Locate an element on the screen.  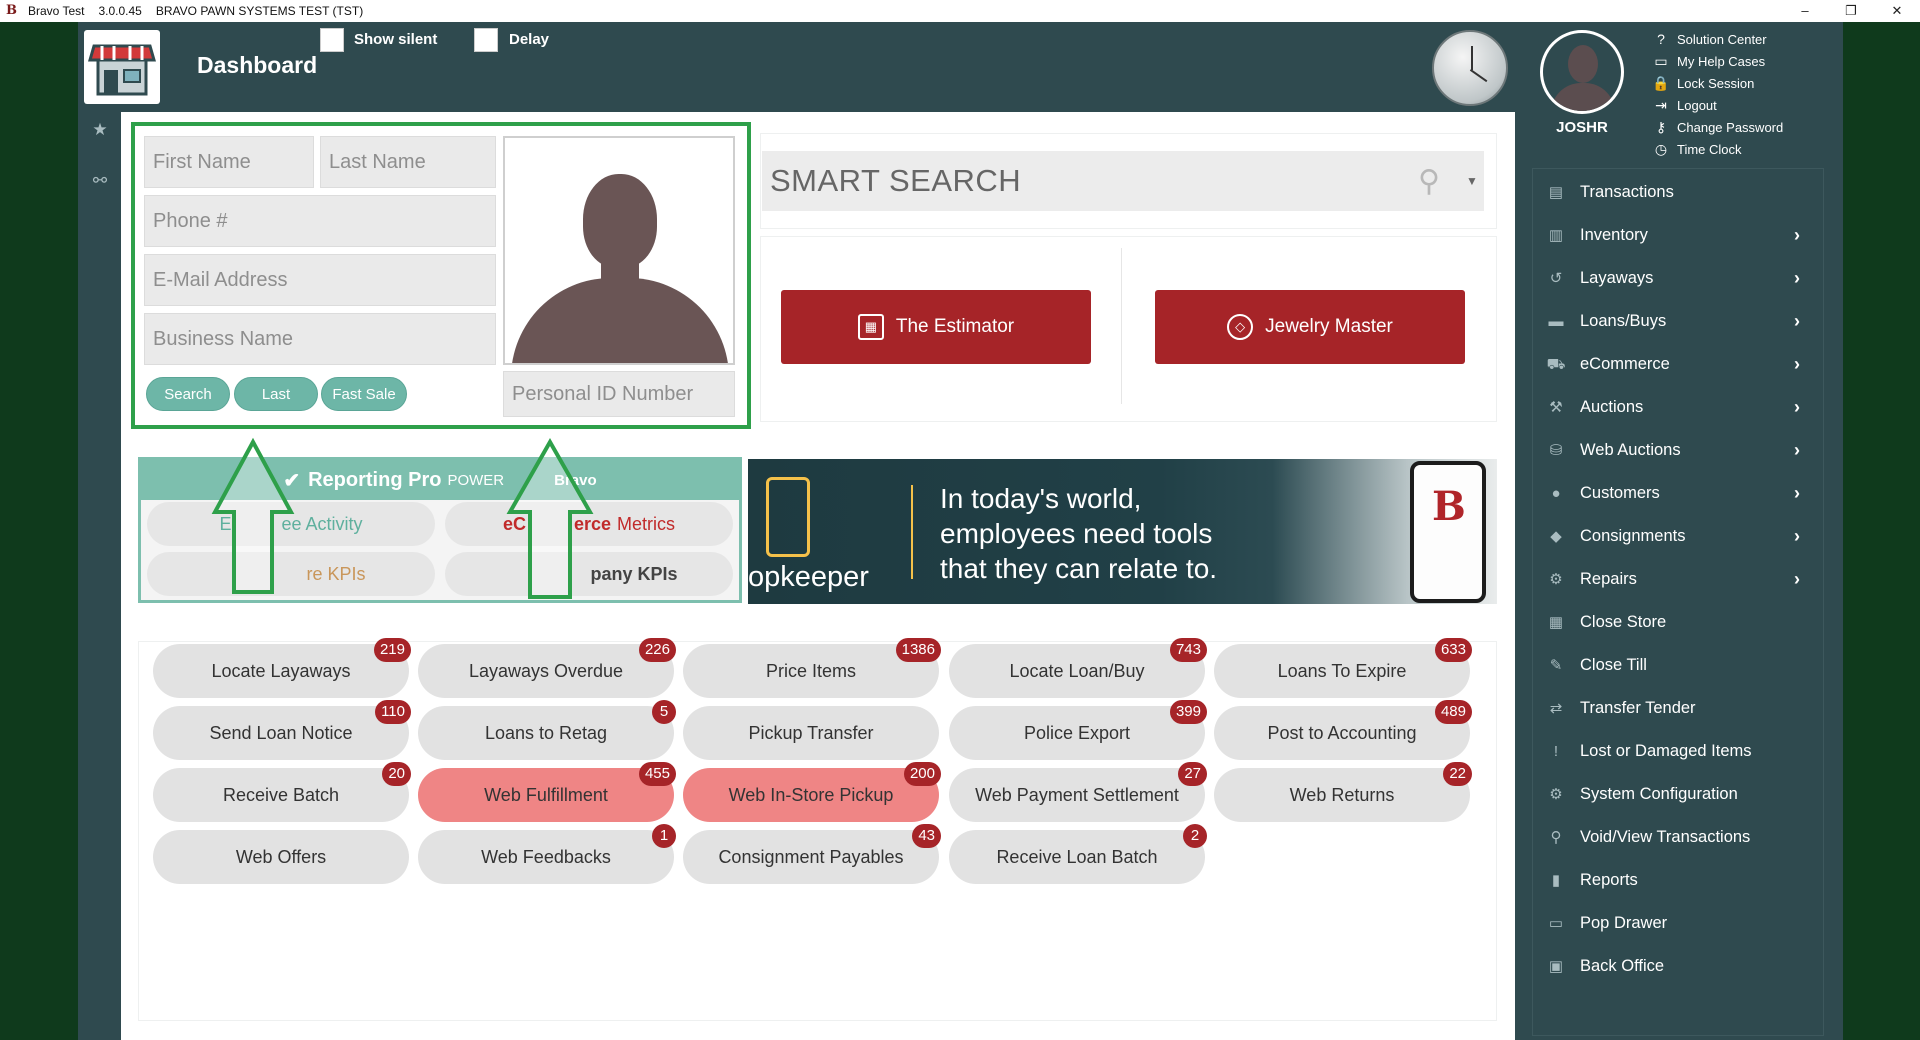
nav-item-layaways: ↺ Layaways › is located at coordinates (1678, 278).